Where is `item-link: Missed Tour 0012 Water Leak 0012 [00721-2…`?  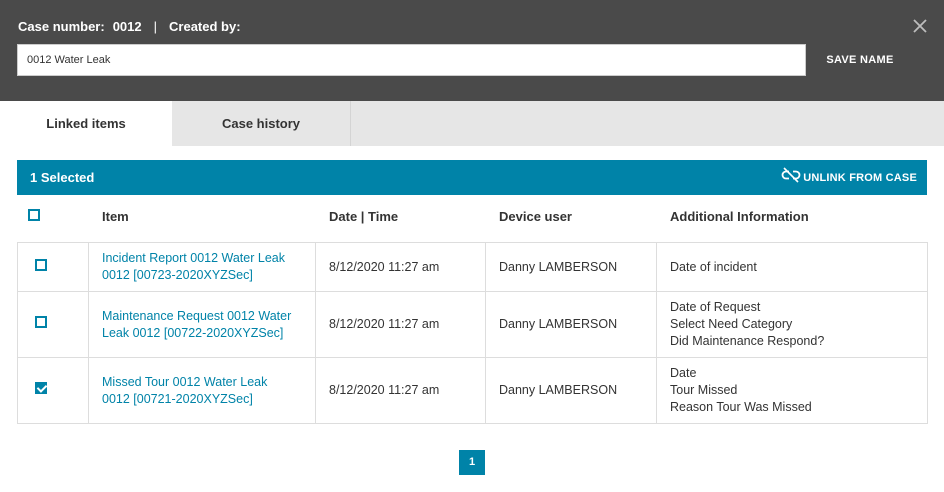 item-link: Missed Tour 0012 Water Leak 0012 [00721-2… is located at coordinates (202, 391).